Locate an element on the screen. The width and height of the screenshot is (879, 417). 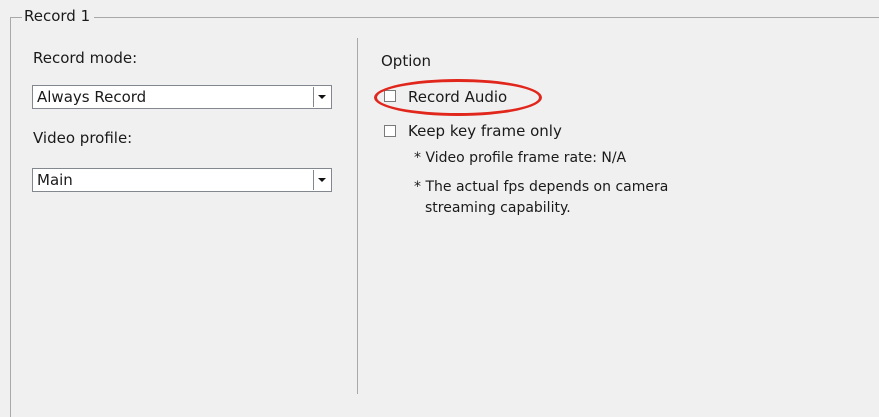
option-heading: Option is located at coordinates (406, 61).